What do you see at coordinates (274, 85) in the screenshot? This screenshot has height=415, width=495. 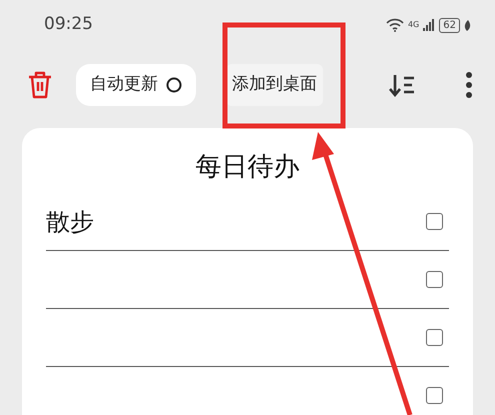 I see `add-to-desktop-button: 添加到桌面` at bounding box center [274, 85].